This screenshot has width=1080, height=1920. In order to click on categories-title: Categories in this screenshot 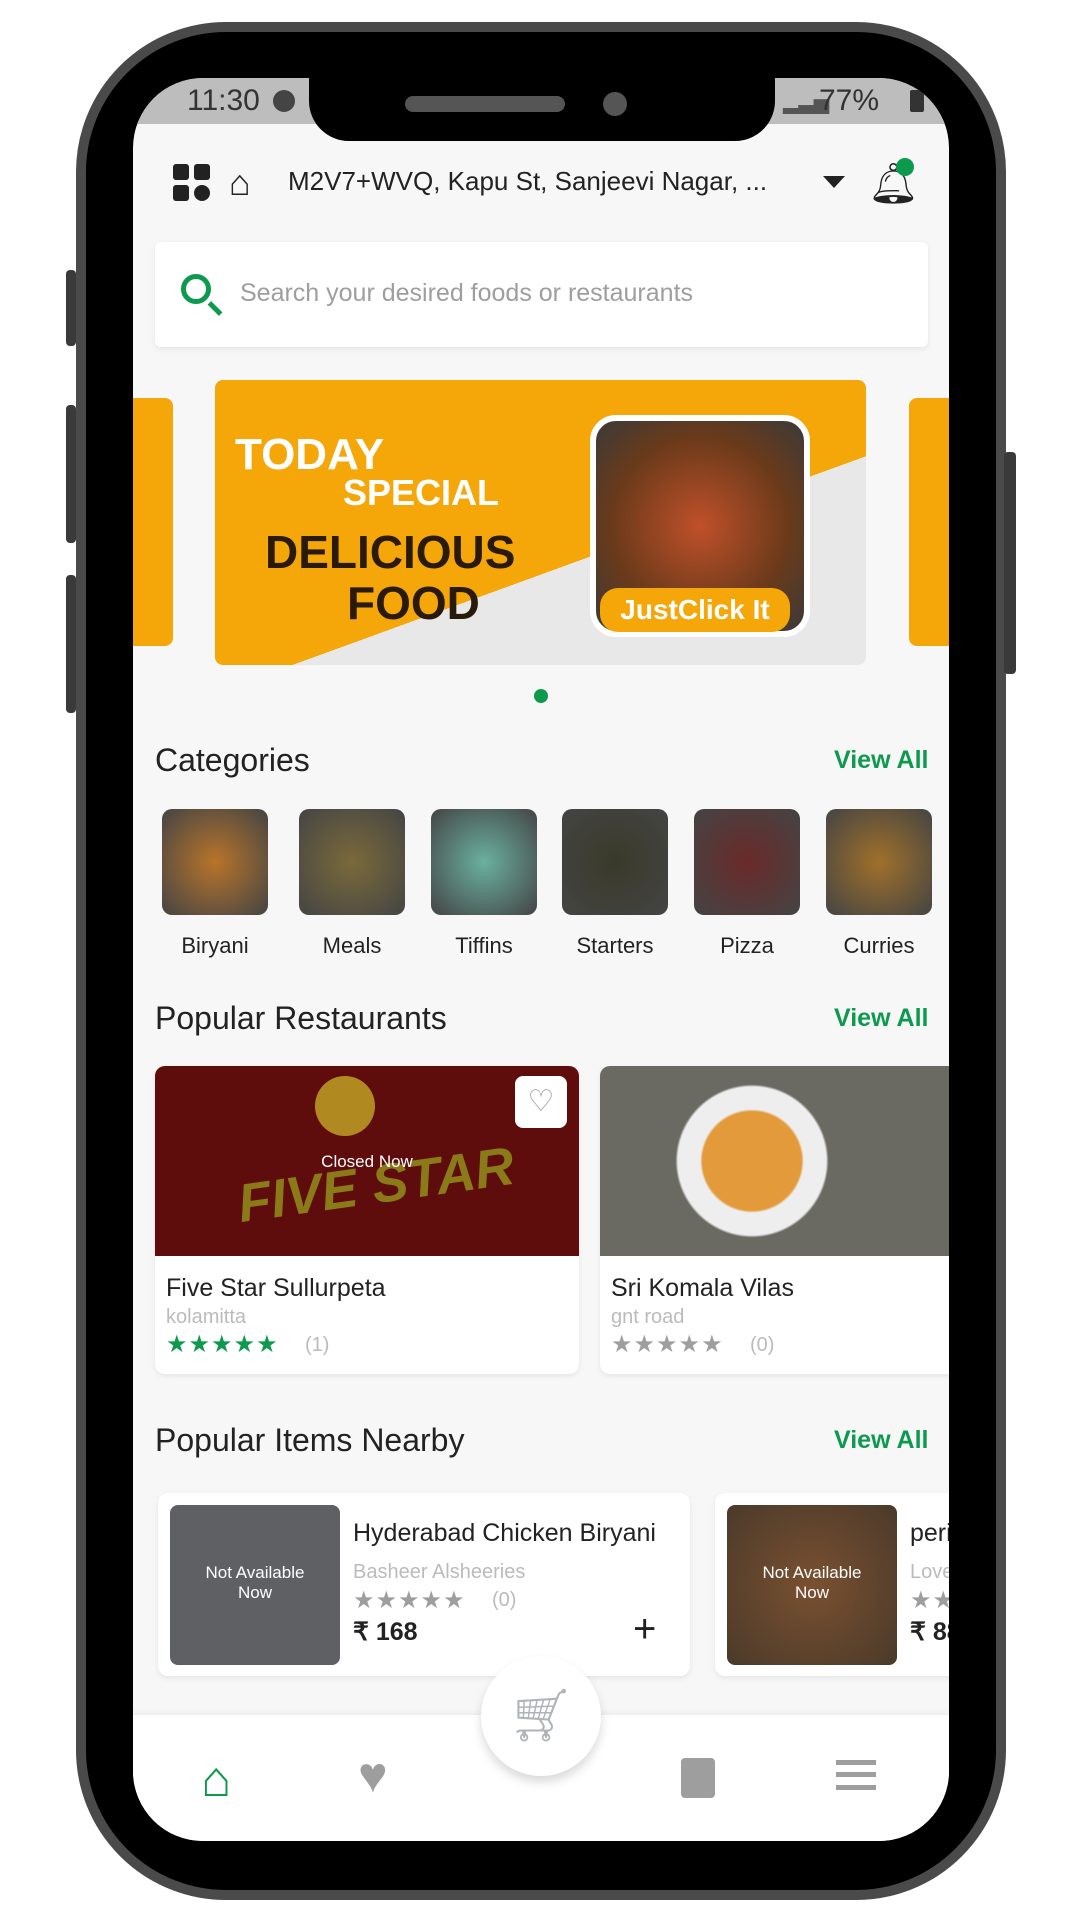, I will do `click(232, 760)`.